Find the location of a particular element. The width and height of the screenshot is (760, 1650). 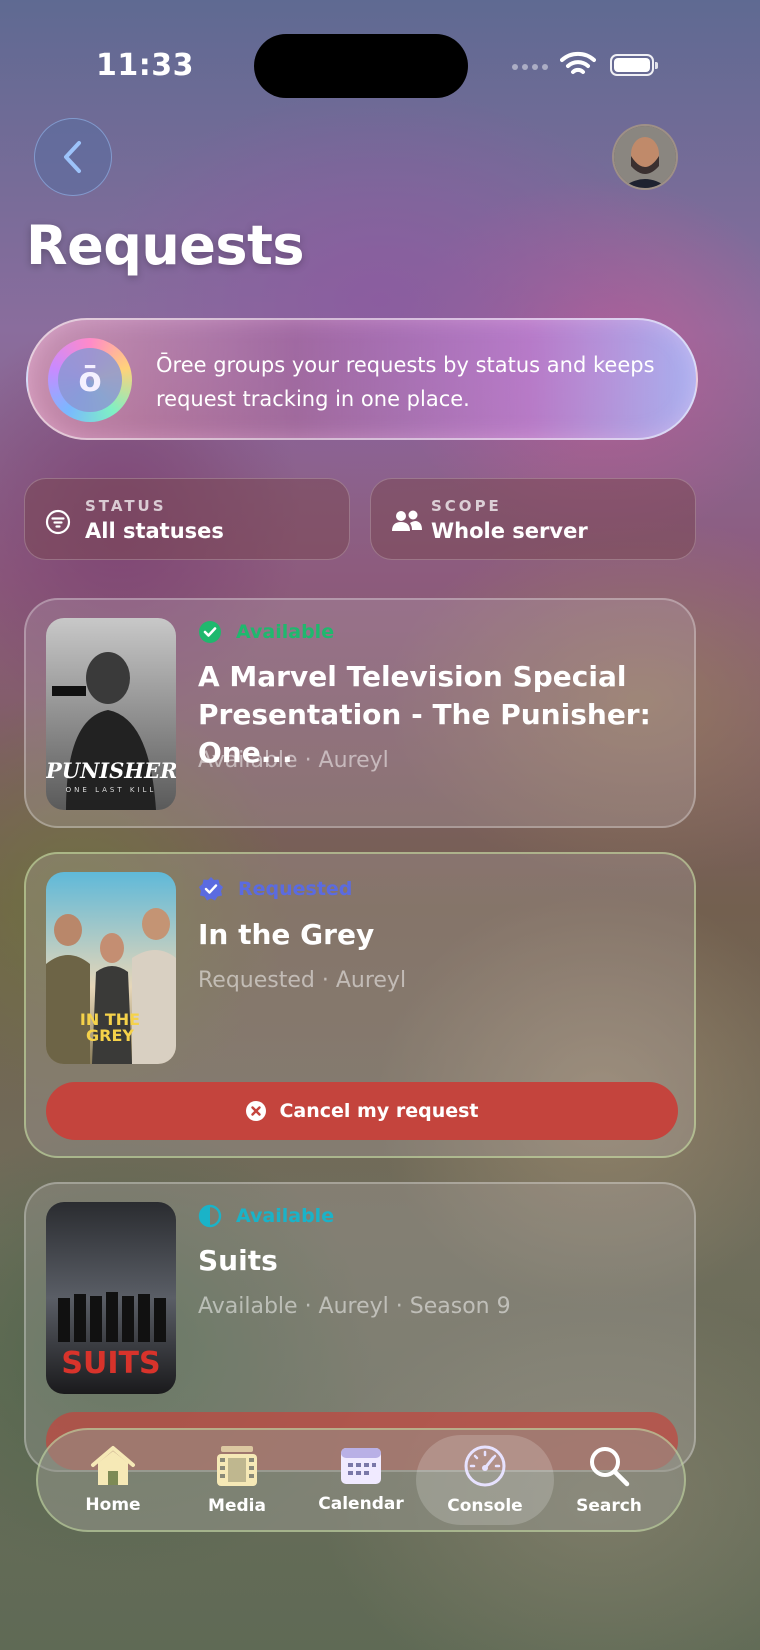

dynamic-island is located at coordinates (361, 66).